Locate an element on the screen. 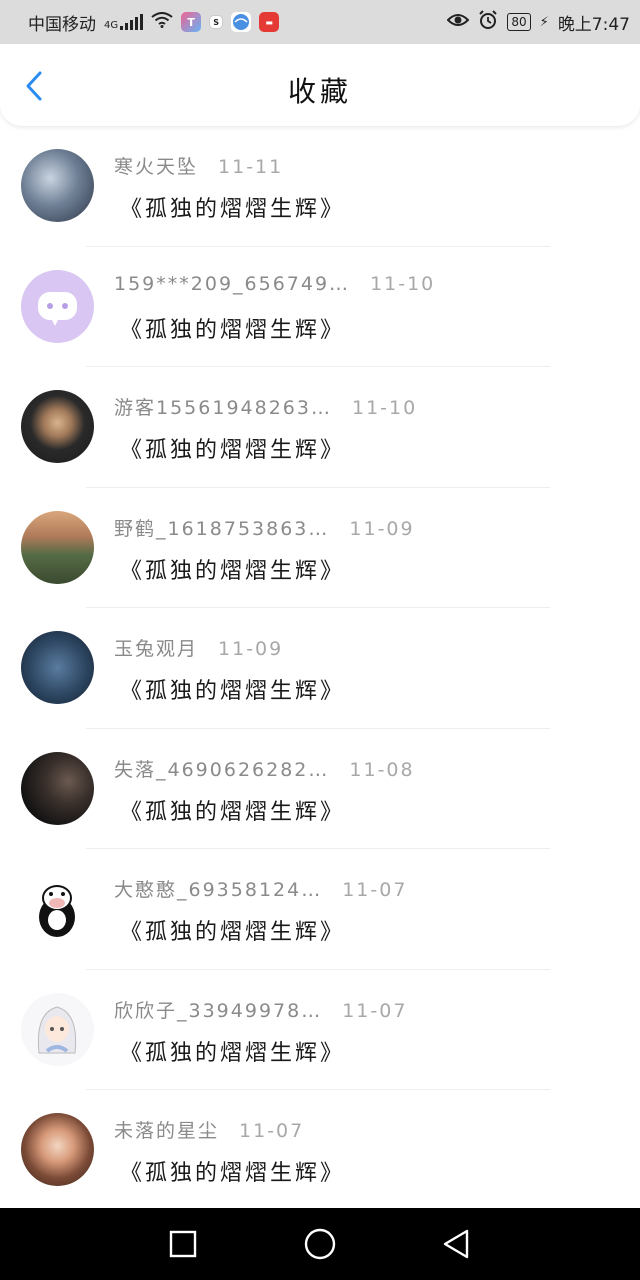 Image resolution: width=640 pixels, height=1280 pixels. chat-bubble-icon is located at coordinates (57, 308).